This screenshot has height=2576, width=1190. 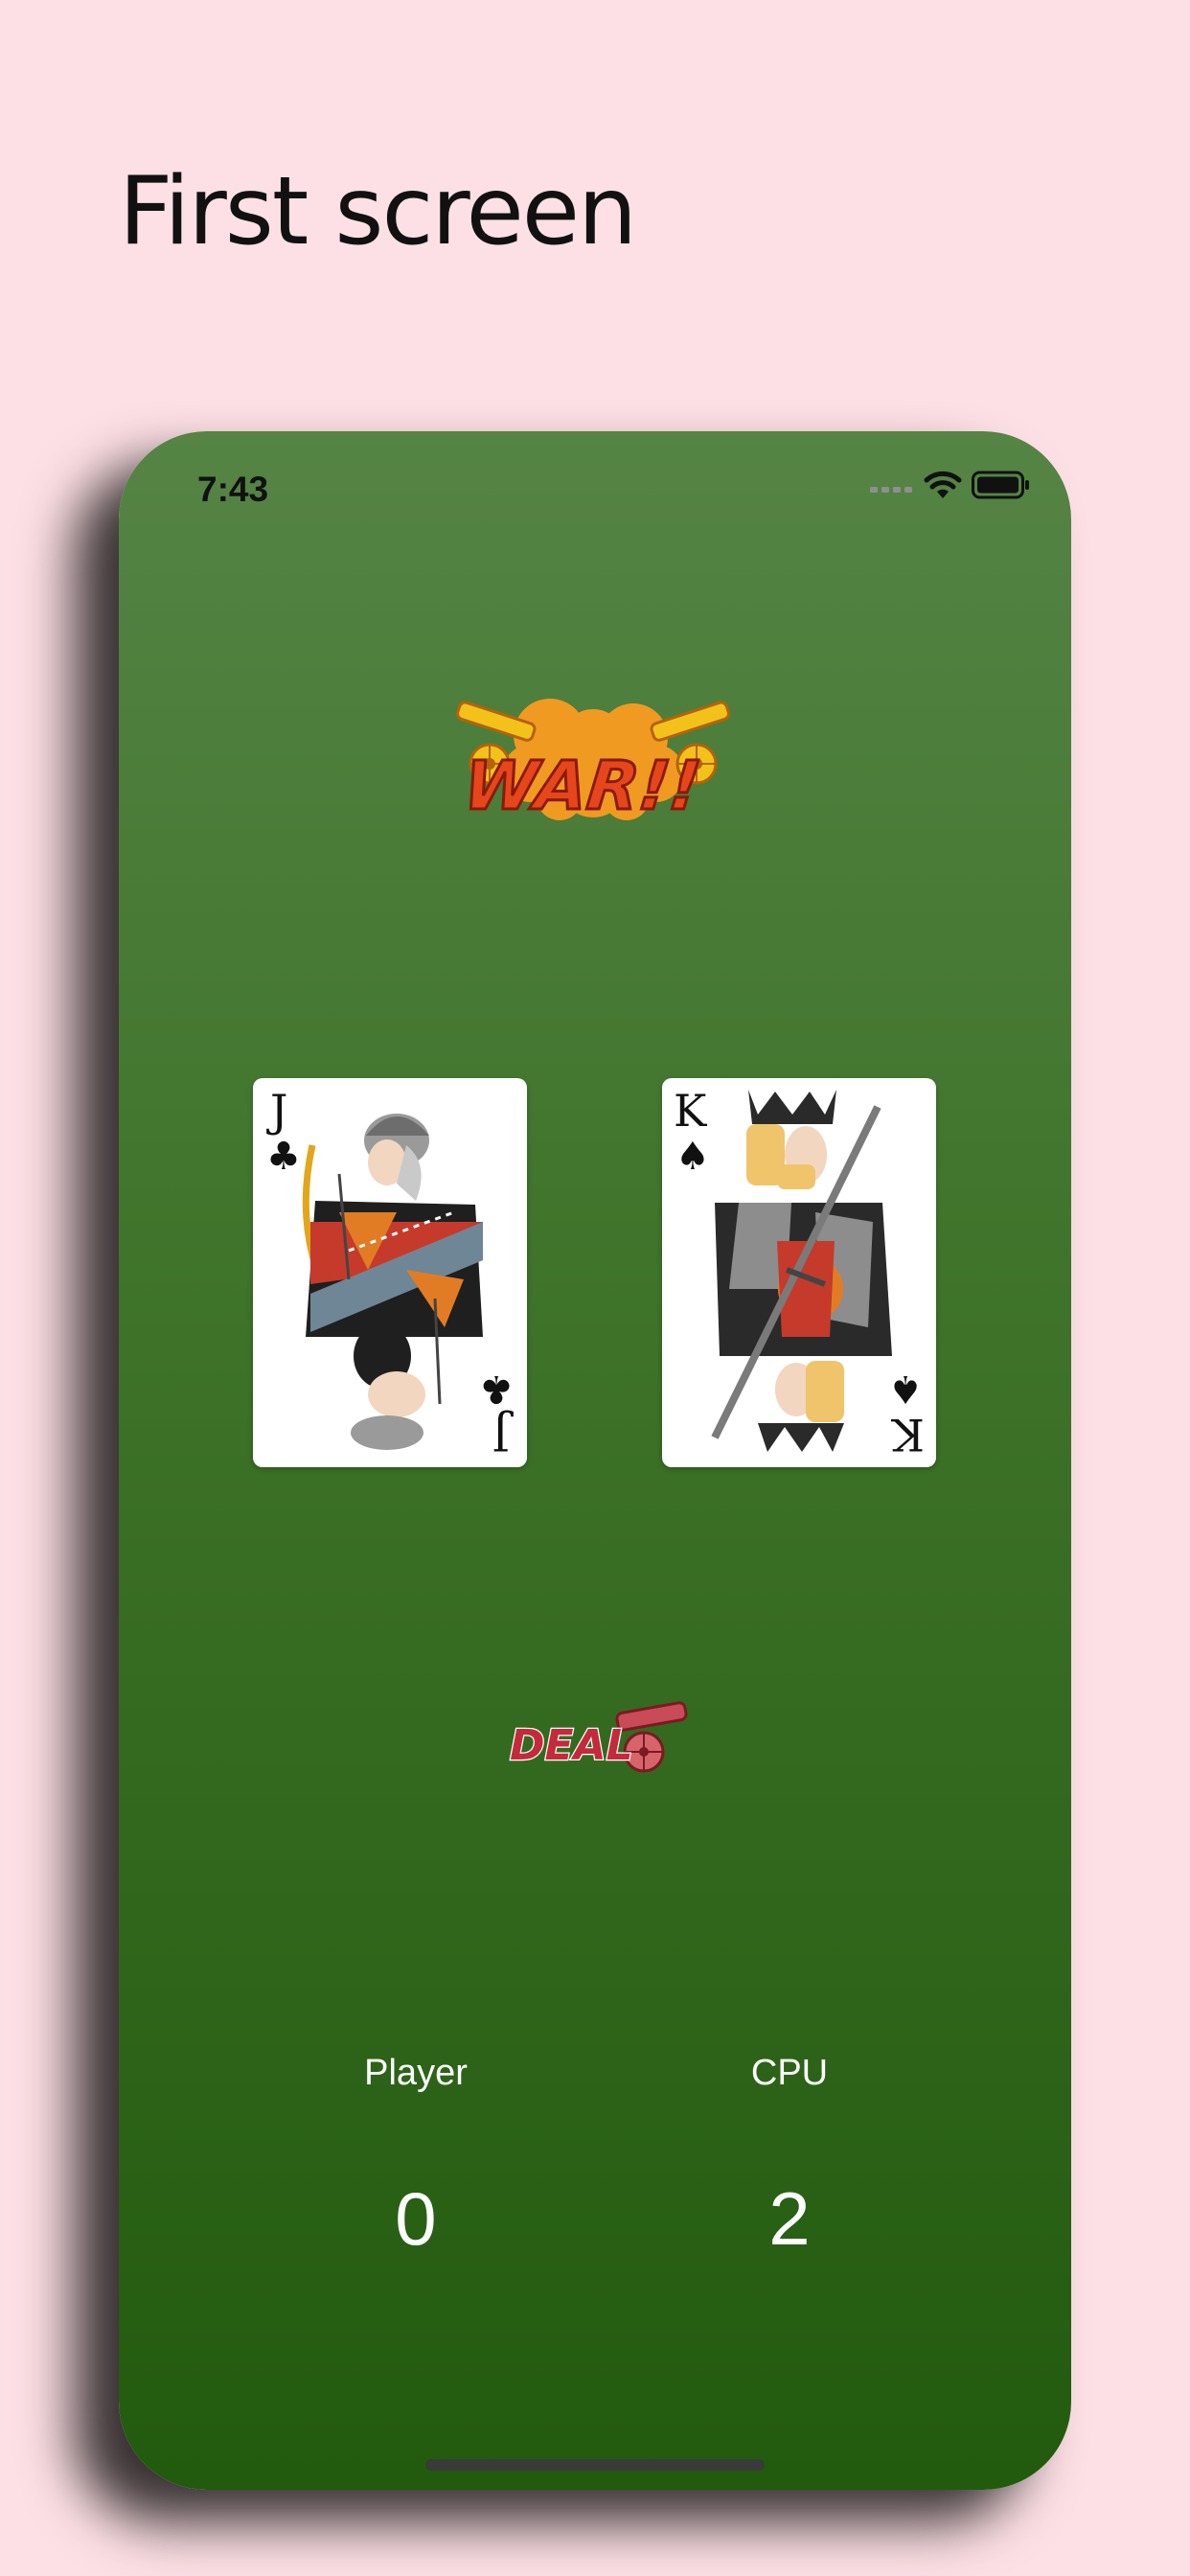 What do you see at coordinates (416, 2073) in the screenshot?
I see `player-label: Player` at bounding box center [416, 2073].